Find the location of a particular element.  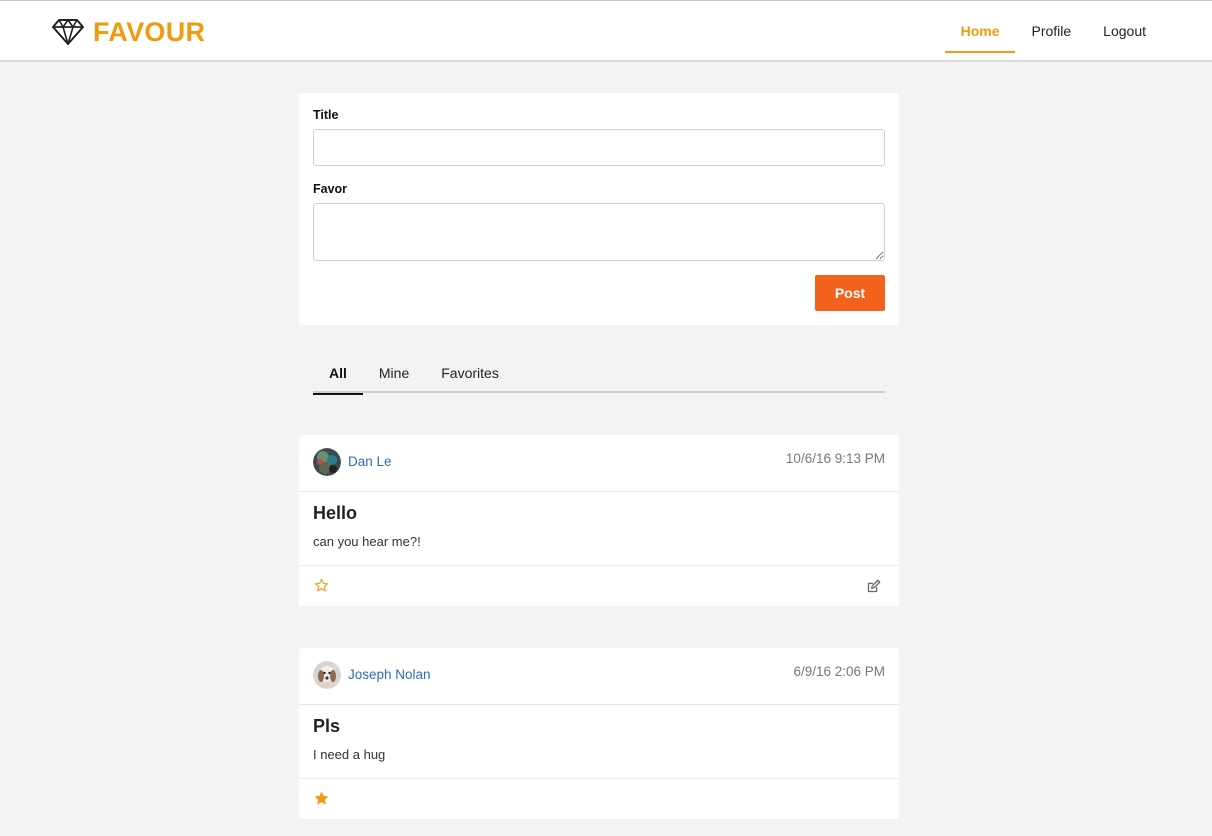

post-header: Joseph Nolan 6/9/16 2:06 PM is located at coordinates (599, 676).